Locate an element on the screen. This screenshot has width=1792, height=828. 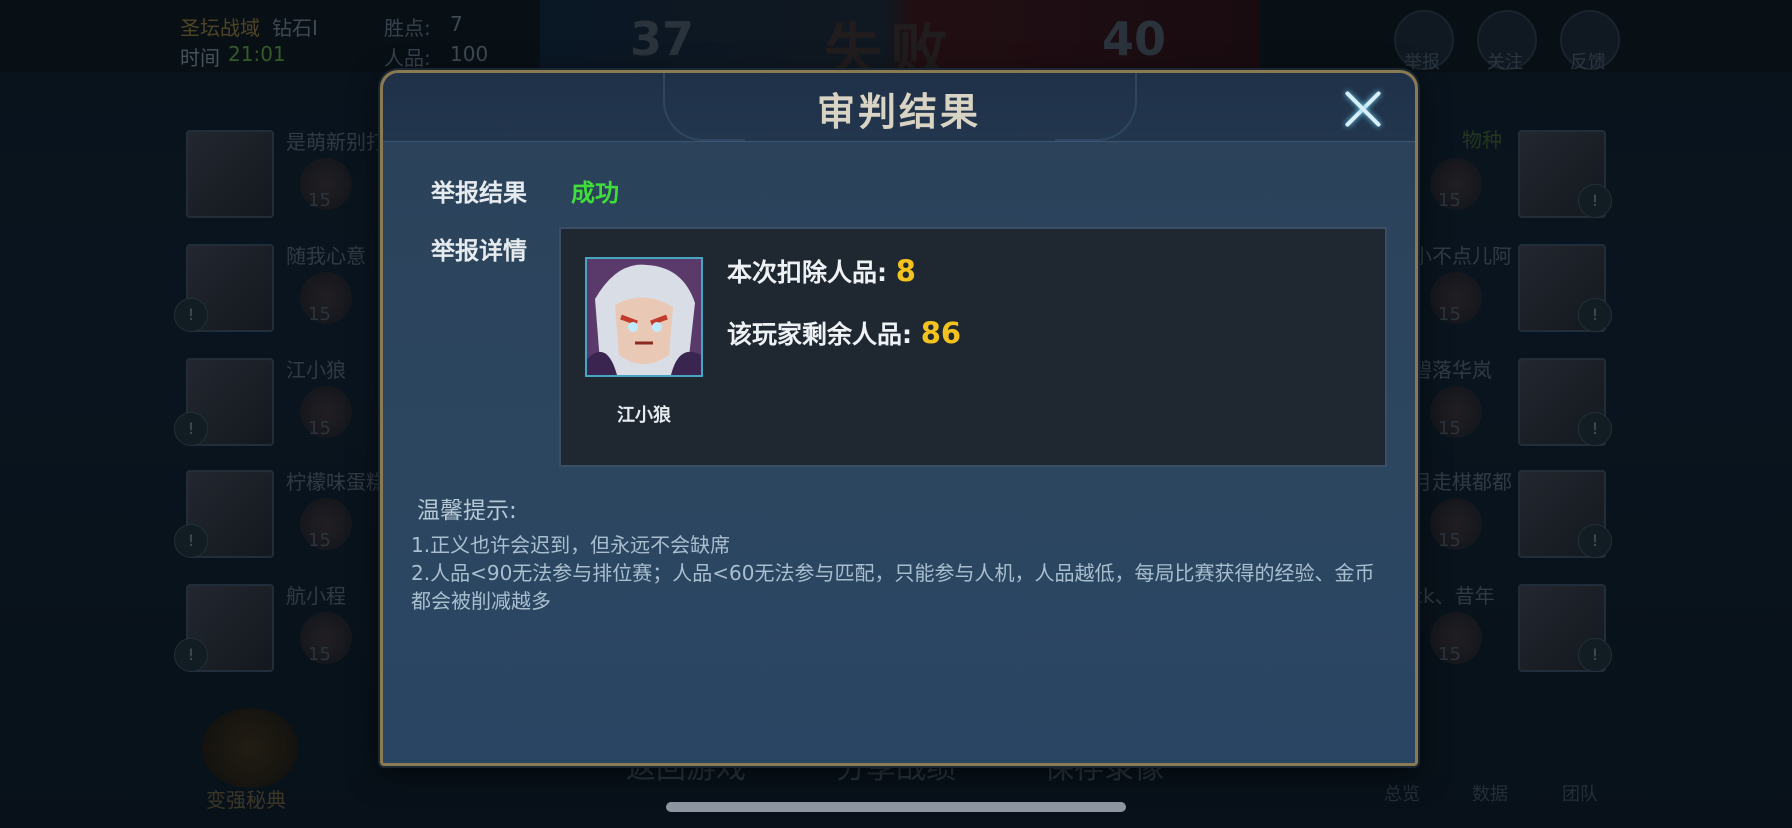
dialog-header: 审判结果 is located at coordinates (899, 107).